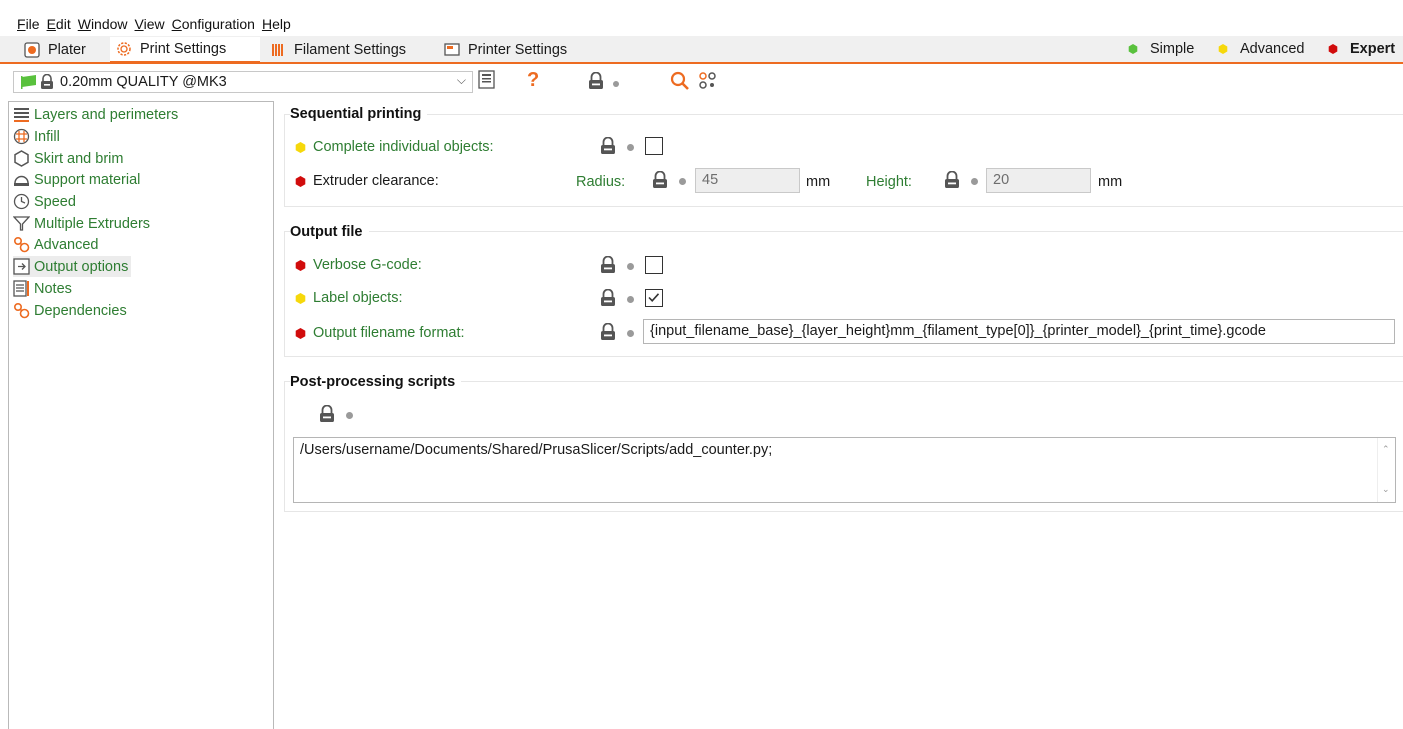 The width and height of the screenshot is (1403, 729). Describe the element at coordinates (71, 310) in the screenshot. I see `sidebar-item-dependencies: Dependencies` at that location.